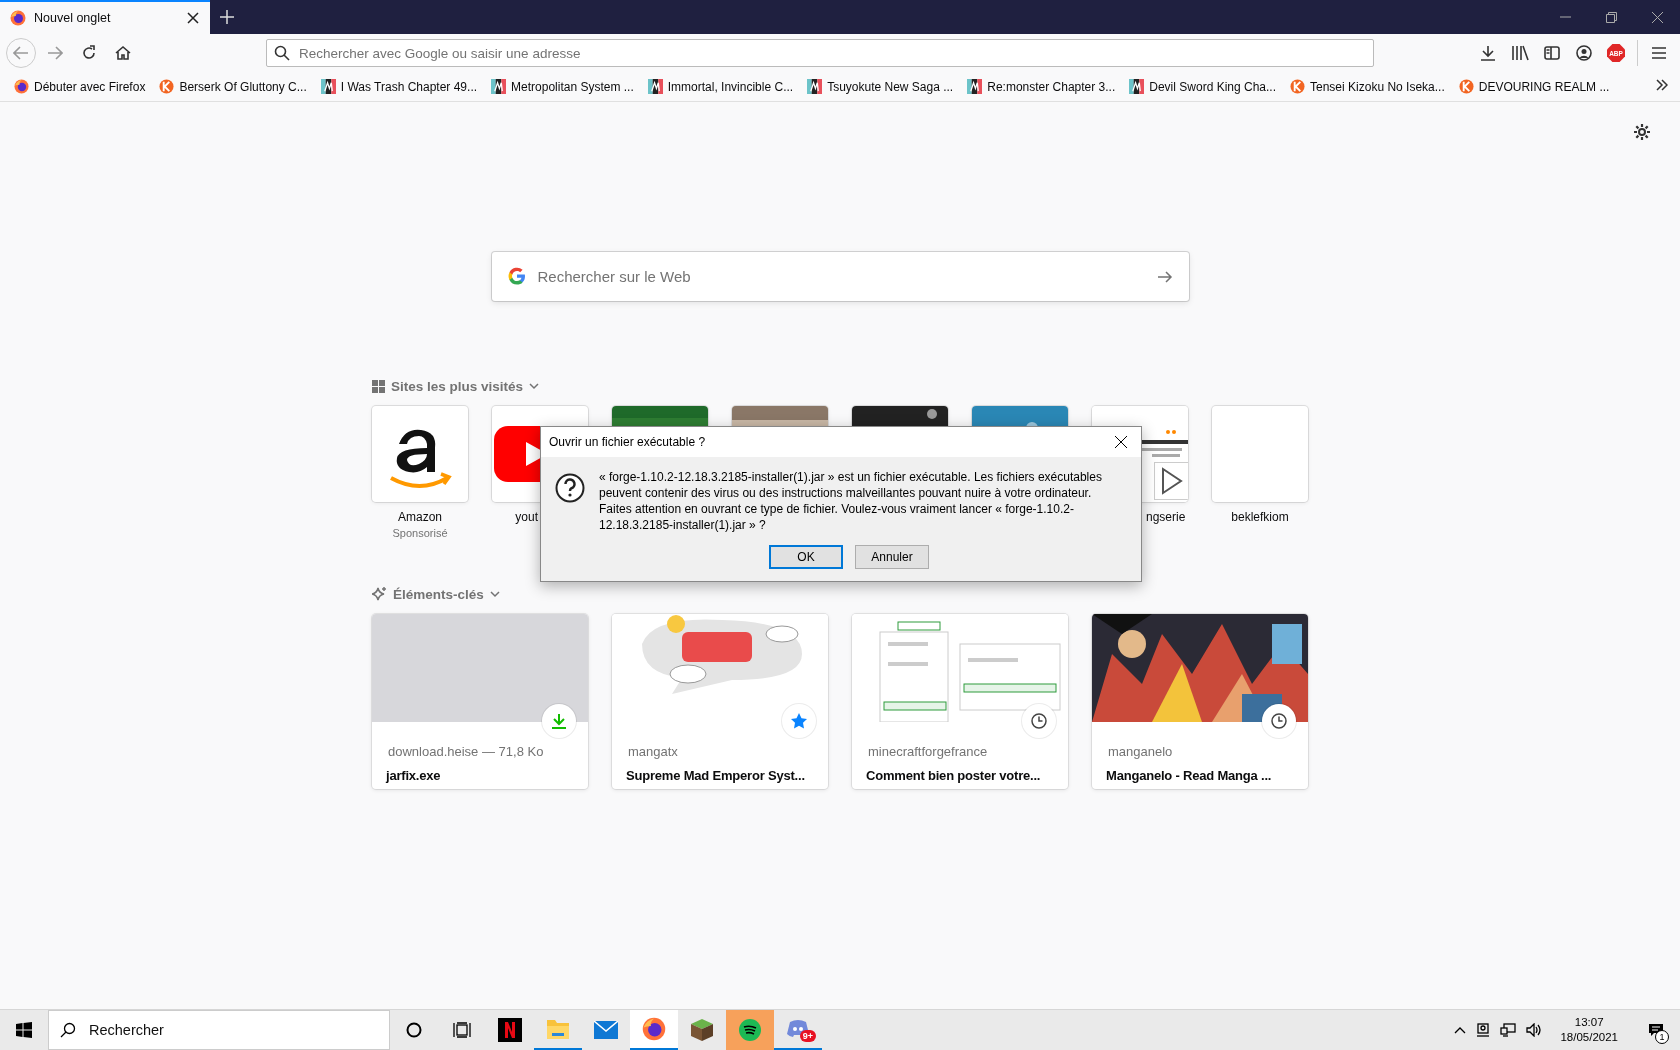 The width and height of the screenshot is (1680, 1050). Describe the element at coordinates (1166, 517) in the screenshot. I see `site-label: ngserie` at that location.